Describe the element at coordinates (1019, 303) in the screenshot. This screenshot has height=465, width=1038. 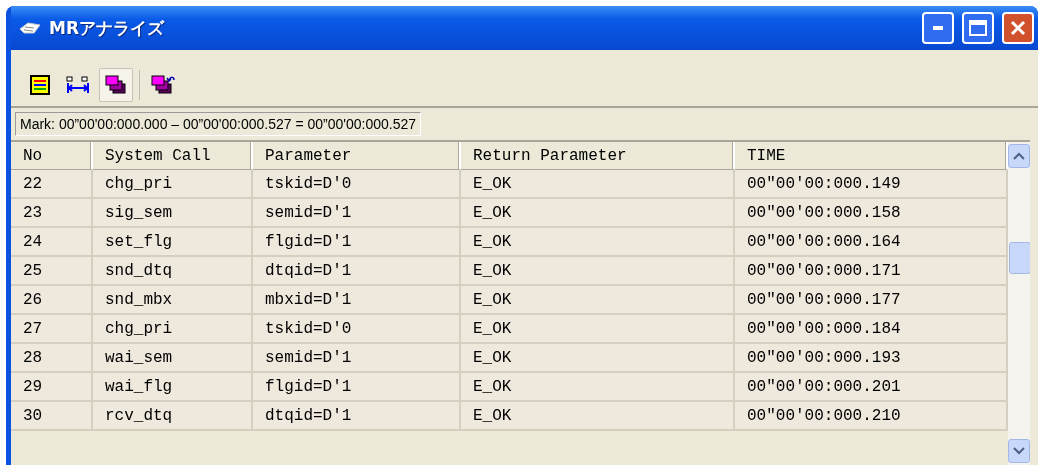
I see `vertical-scrollbar` at that location.